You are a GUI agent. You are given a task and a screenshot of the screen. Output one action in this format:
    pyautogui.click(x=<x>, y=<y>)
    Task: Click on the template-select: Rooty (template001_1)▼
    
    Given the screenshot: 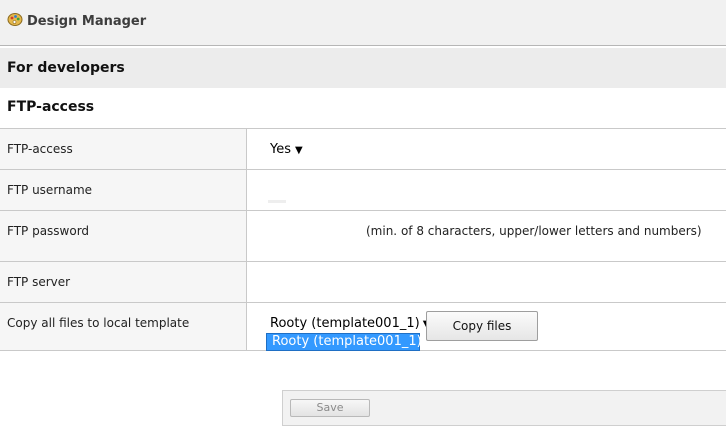 What is the action you would take?
    pyautogui.click(x=350, y=323)
    